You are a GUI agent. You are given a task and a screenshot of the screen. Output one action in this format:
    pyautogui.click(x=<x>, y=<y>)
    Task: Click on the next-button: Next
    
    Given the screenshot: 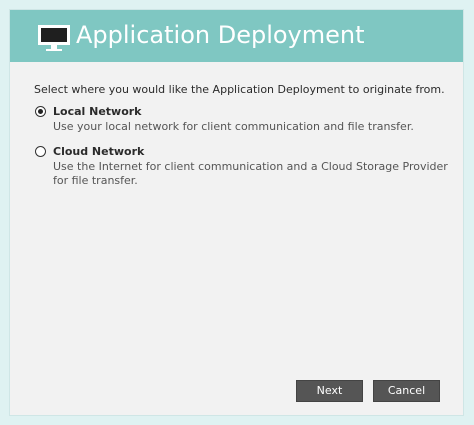 What is the action you would take?
    pyautogui.click(x=329, y=391)
    